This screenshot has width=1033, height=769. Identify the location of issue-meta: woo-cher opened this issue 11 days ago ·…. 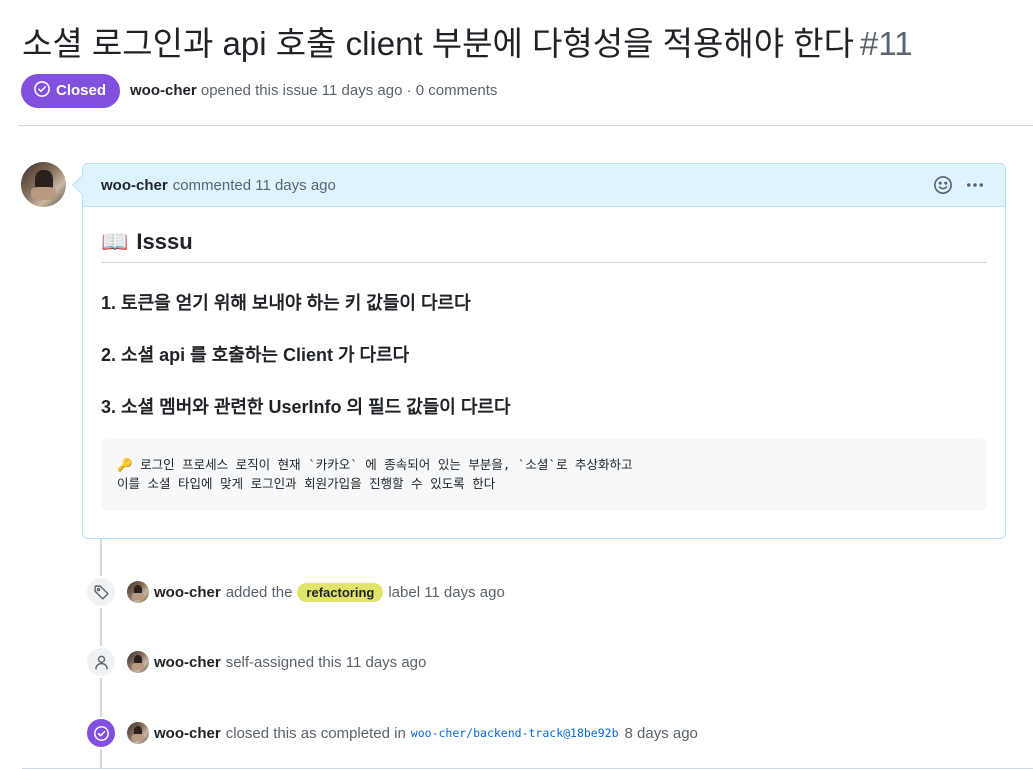
(313, 90).